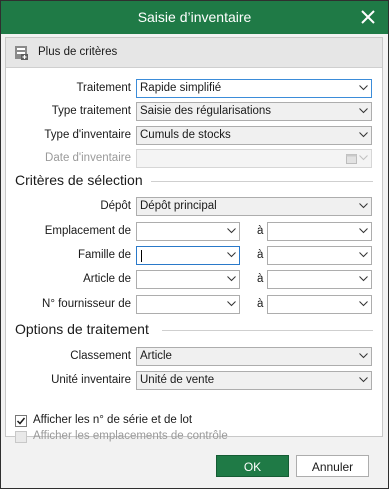 The image size is (389, 489). I want to click on depot-label: Dépôt, so click(115, 206).